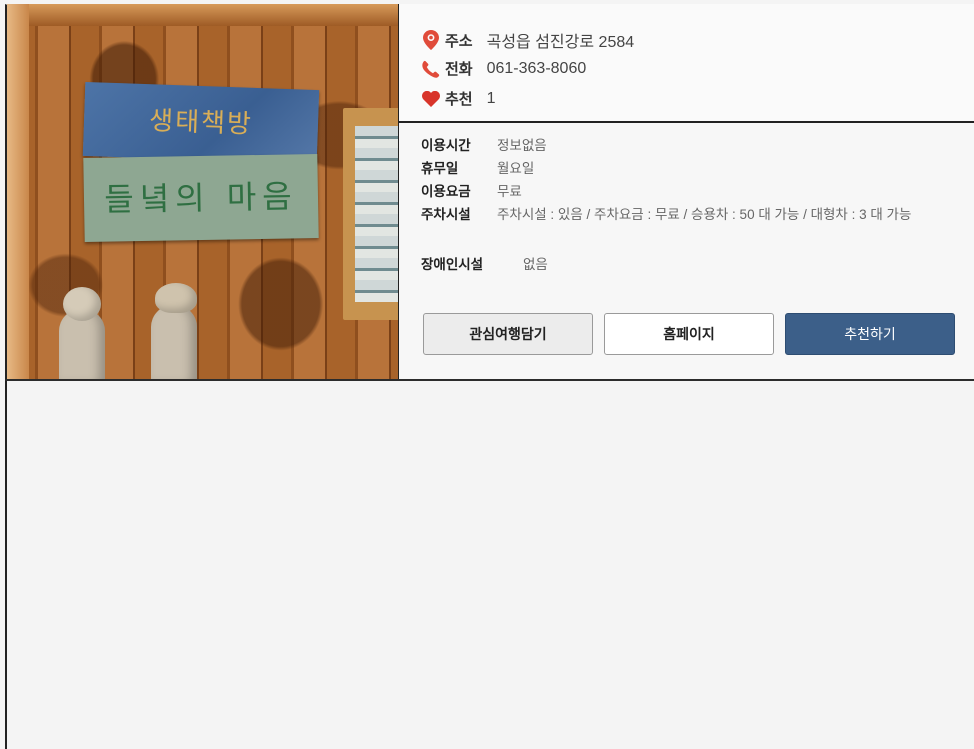  Describe the element at coordinates (446, 191) in the screenshot. I see `fee-label: 이용요금` at that location.